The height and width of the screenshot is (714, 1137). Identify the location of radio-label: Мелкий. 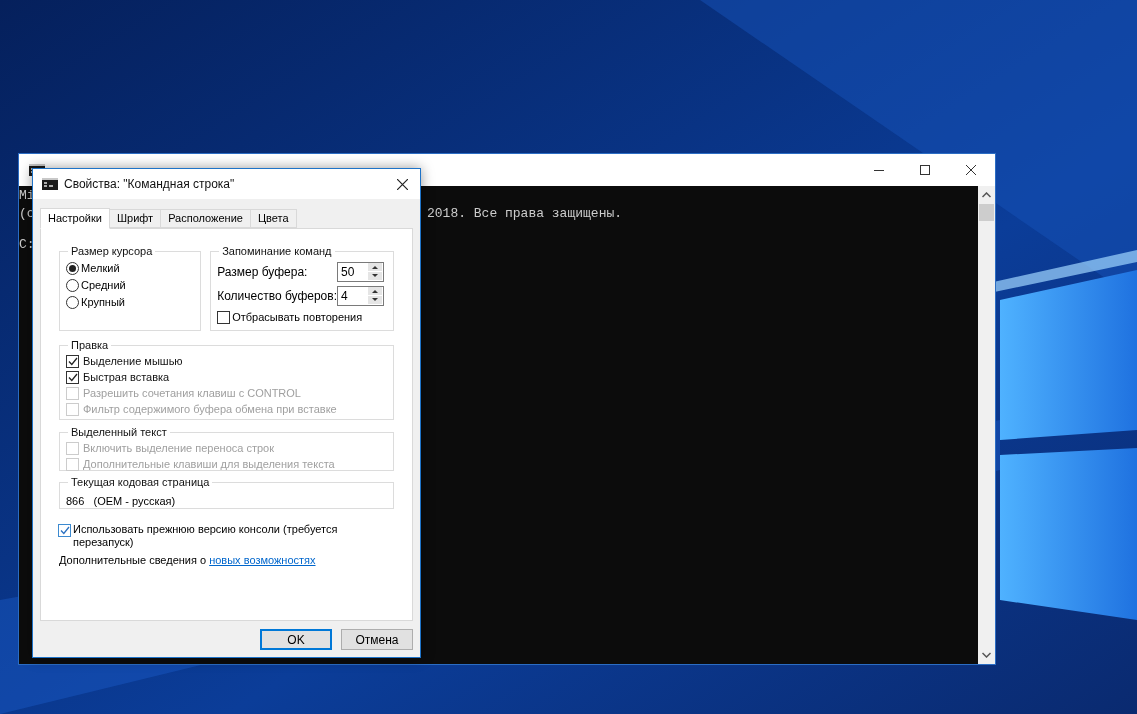
(100, 268).